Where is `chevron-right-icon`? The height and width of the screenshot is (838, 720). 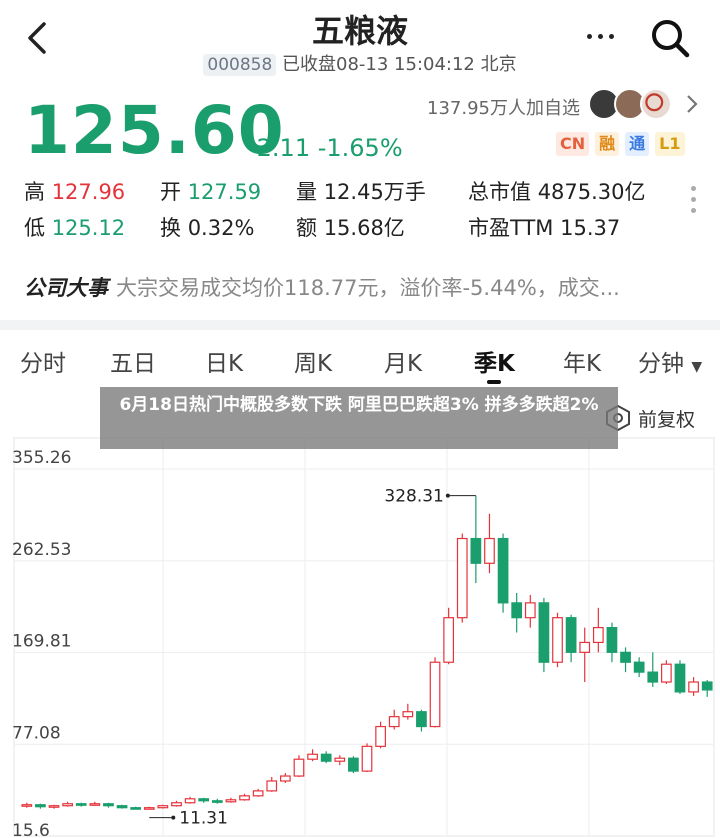 chevron-right-icon is located at coordinates (692, 104).